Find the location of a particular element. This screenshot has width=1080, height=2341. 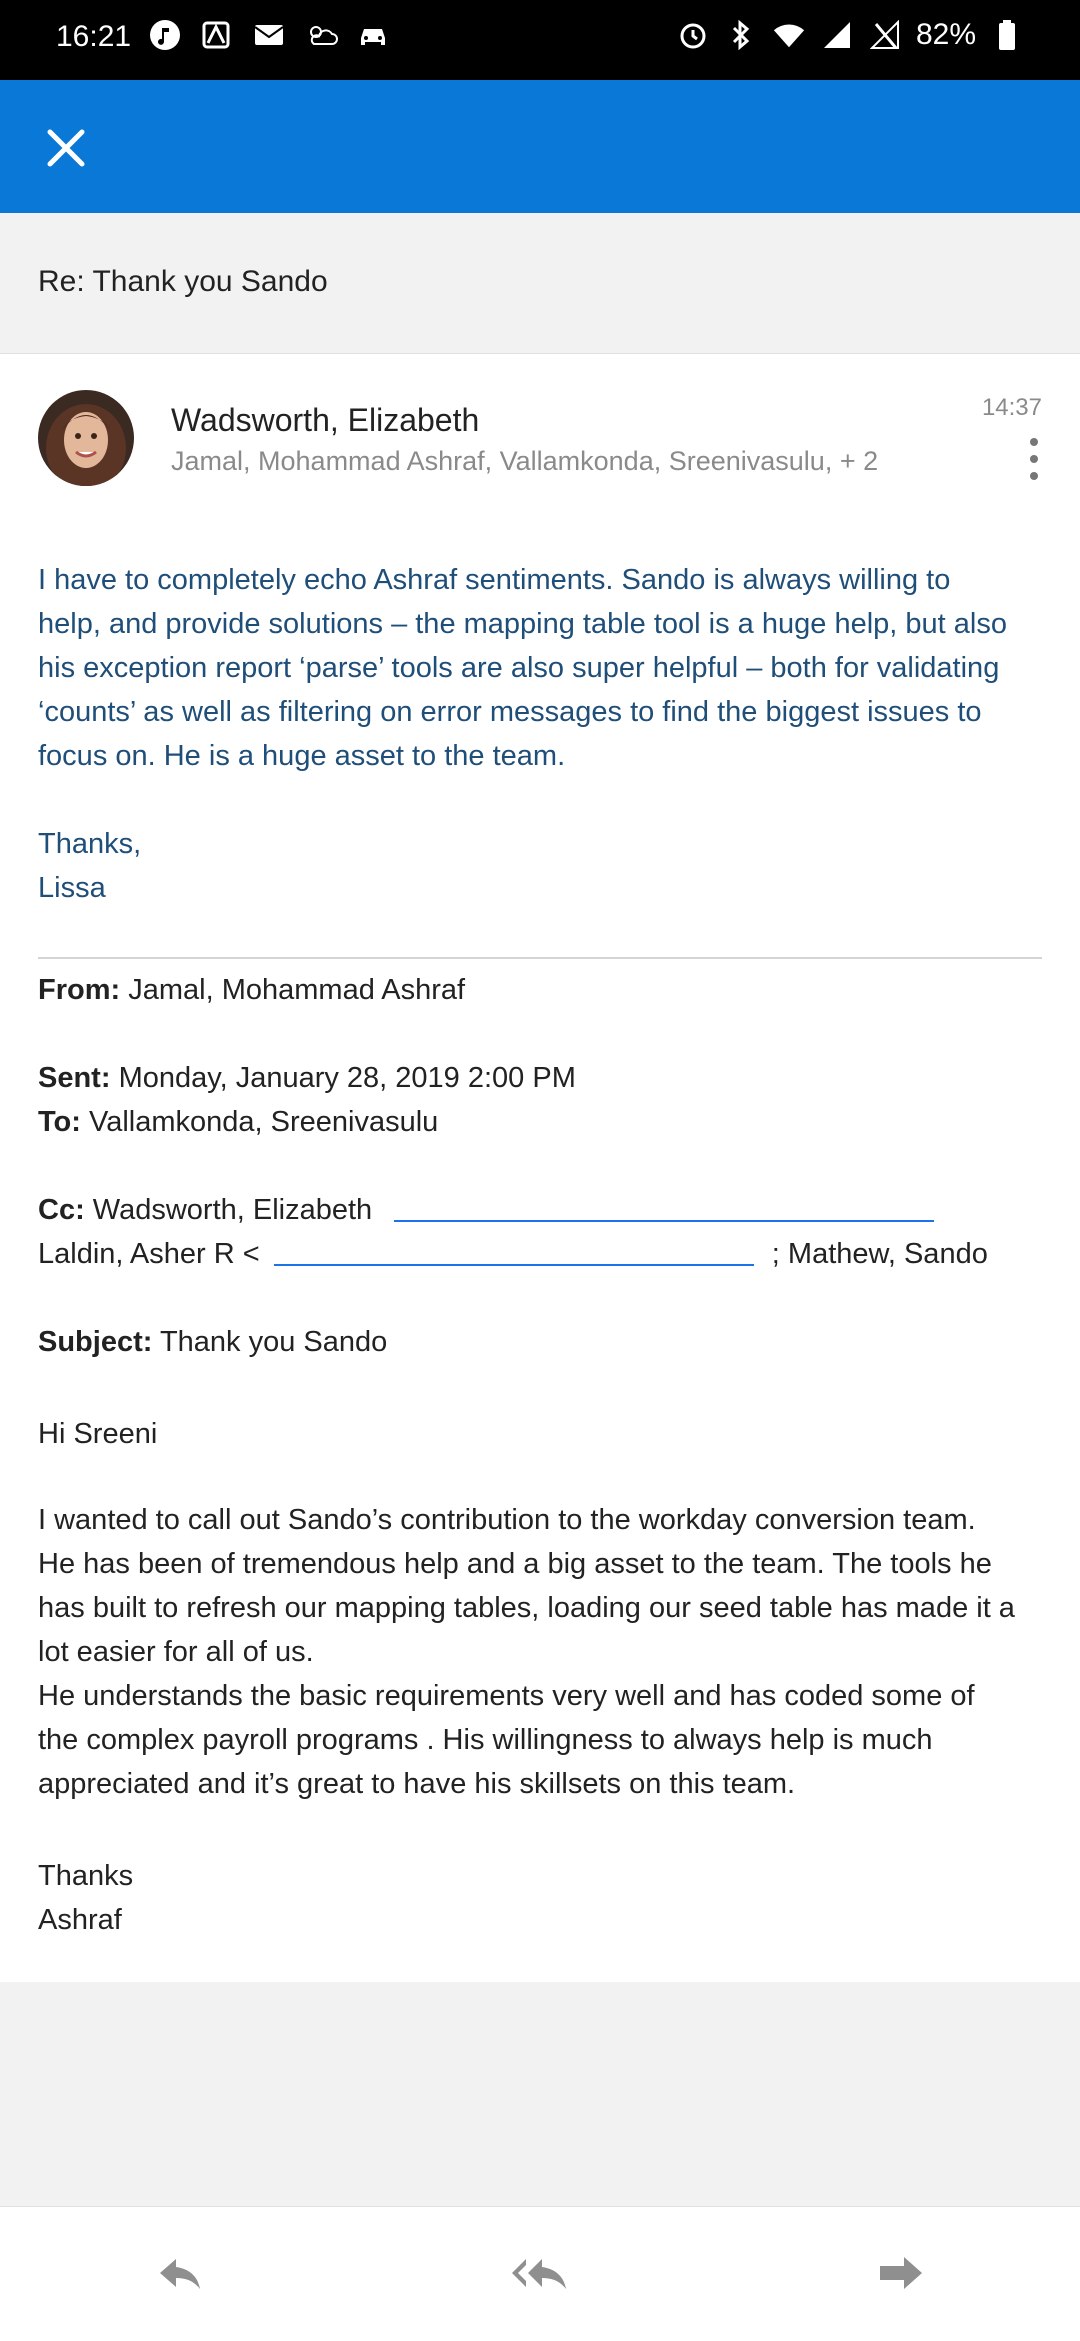

forward-button is located at coordinates (900, 2273).